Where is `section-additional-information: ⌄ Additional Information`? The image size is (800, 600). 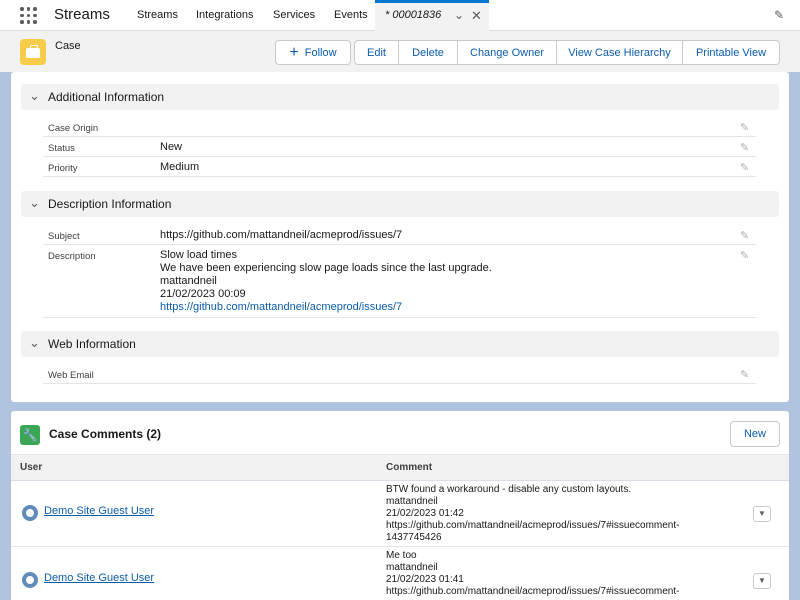 section-additional-information: ⌄ Additional Information is located at coordinates (400, 97).